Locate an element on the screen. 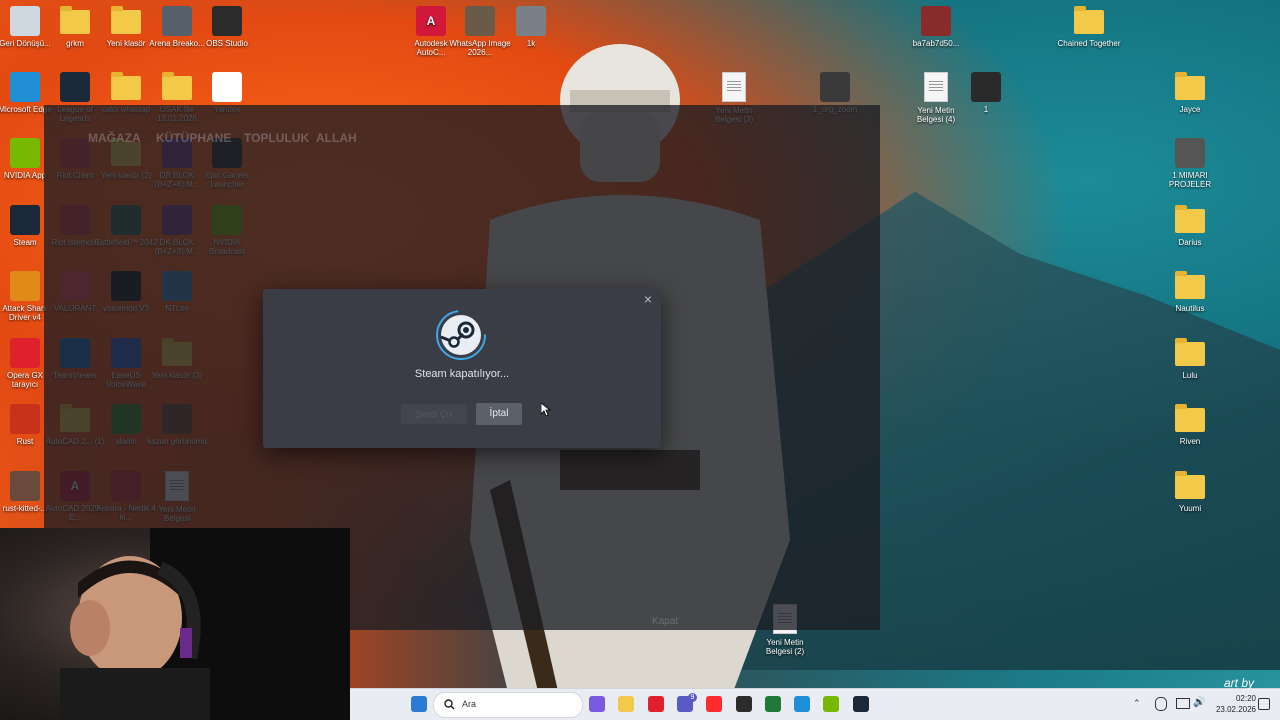 The width and height of the screenshot is (1280, 720). network-icon is located at coordinates (1183, 703).